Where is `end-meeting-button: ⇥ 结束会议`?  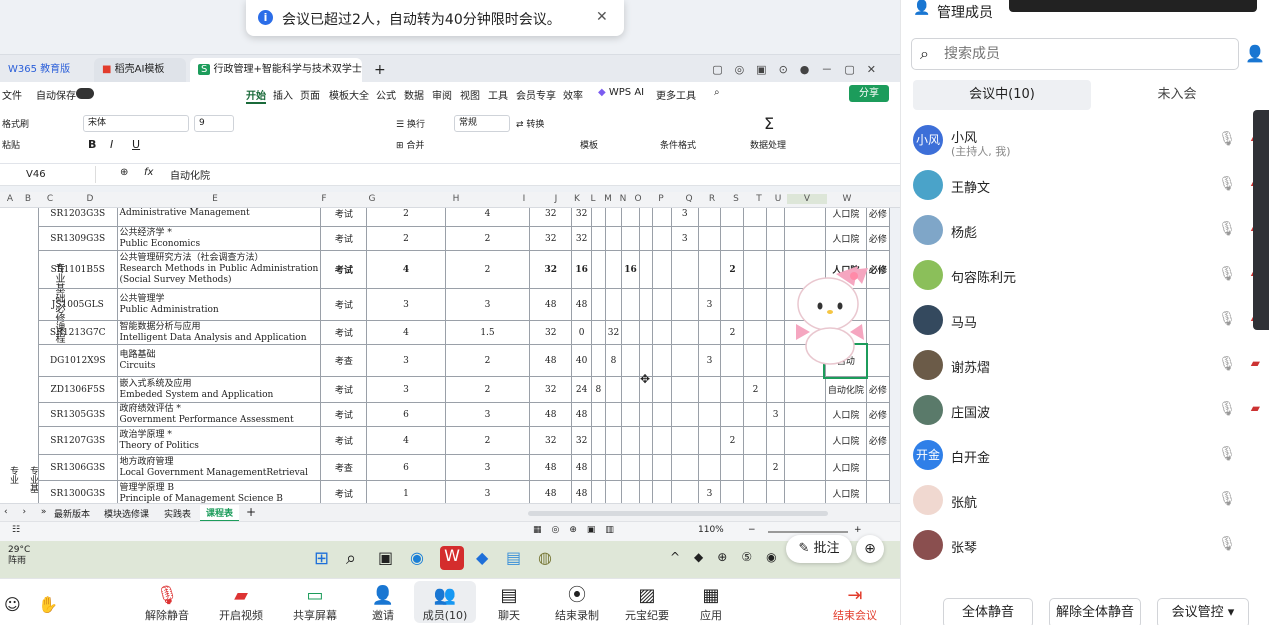
end-meeting-button: ⇥ 结束会议 is located at coordinates (855, 604).